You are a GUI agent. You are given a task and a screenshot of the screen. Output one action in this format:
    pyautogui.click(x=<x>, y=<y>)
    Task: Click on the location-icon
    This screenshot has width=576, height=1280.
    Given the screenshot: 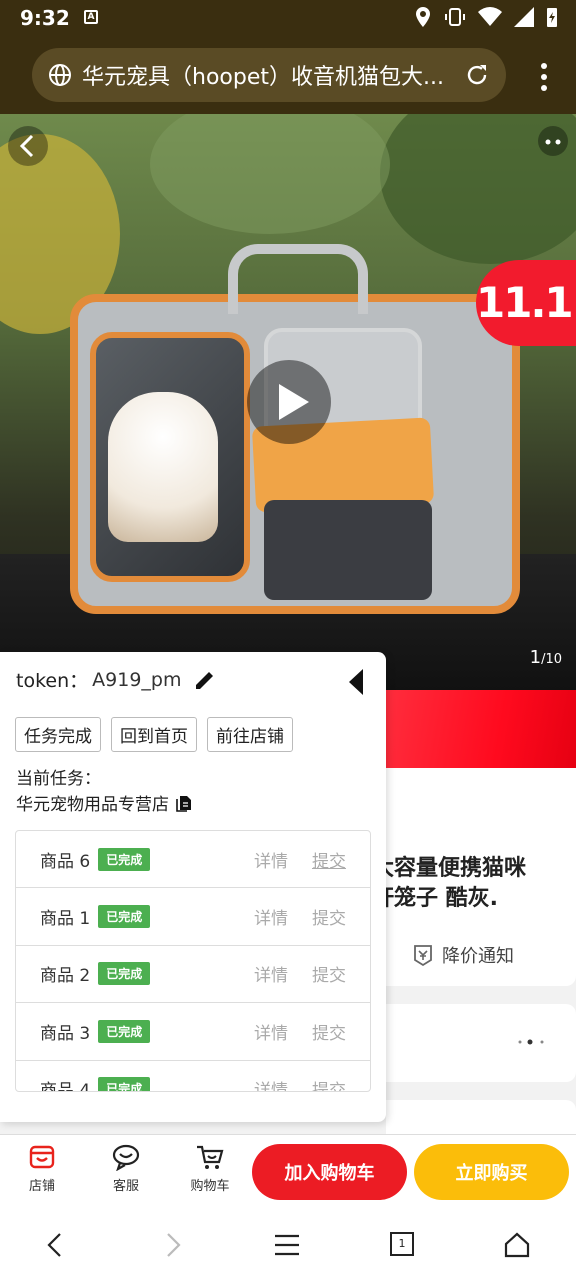 What is the action you would take?
    pyautogui.click(x=423, y=17)
    